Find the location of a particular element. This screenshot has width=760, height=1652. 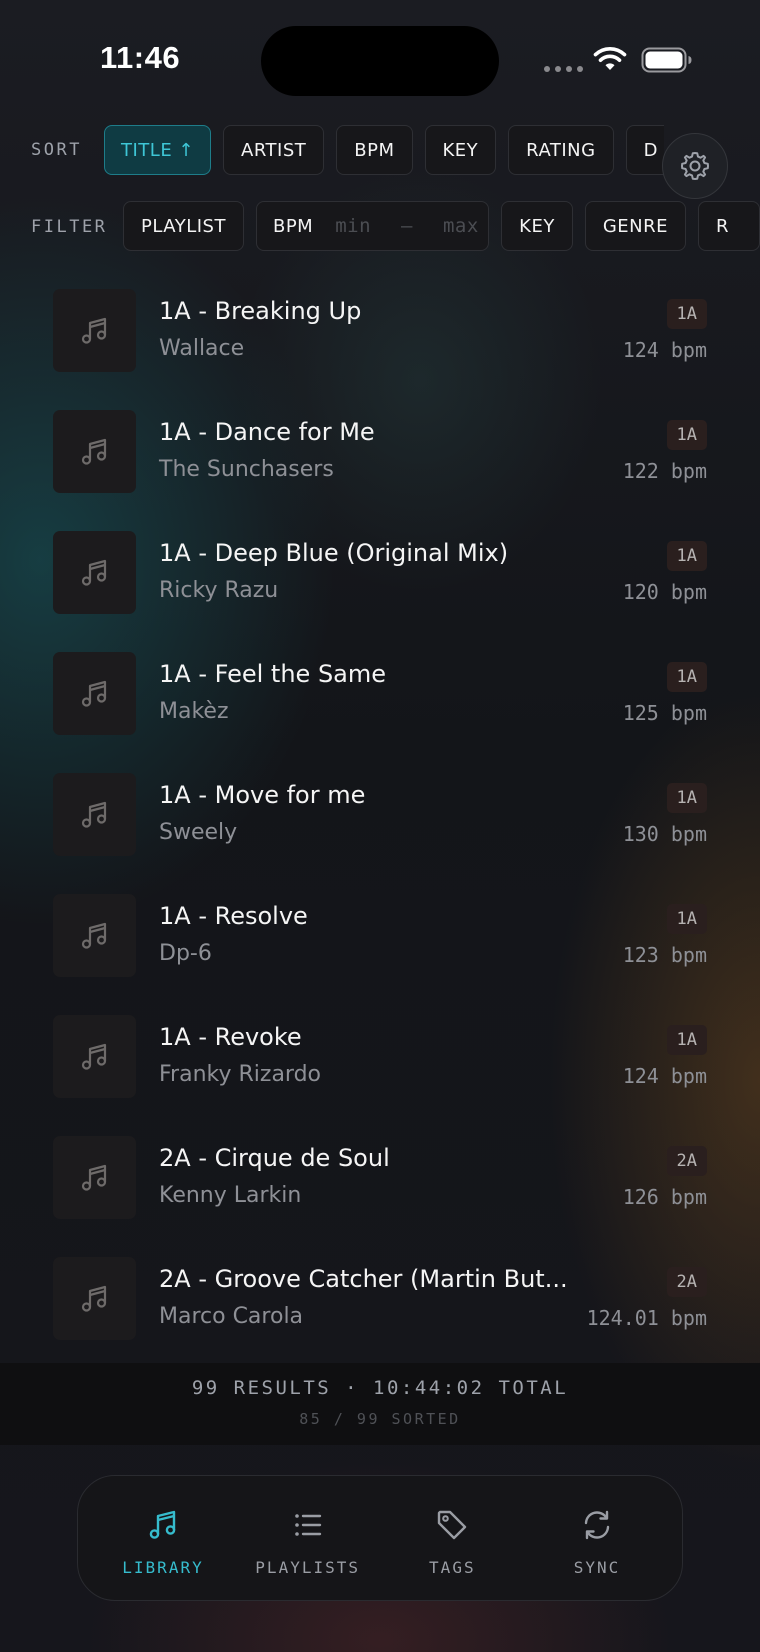

track-bpm: 122 bpm is located at coordinates (664, 471).